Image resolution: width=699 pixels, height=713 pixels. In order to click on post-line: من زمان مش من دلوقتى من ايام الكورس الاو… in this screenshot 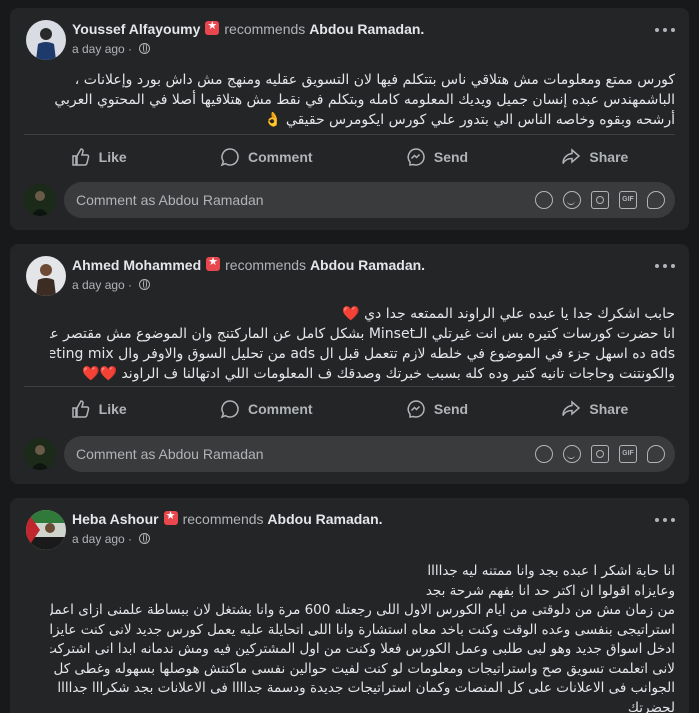, I will do `click(362, 610)`.